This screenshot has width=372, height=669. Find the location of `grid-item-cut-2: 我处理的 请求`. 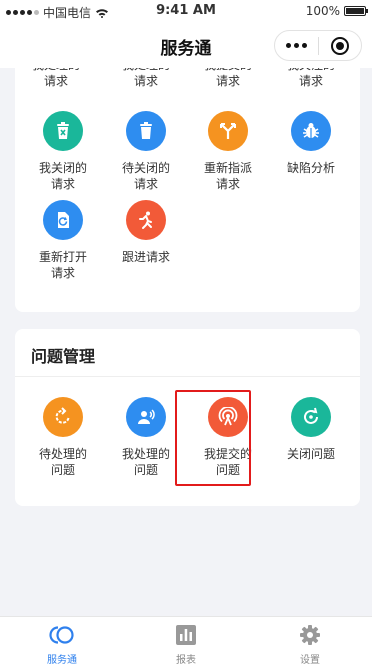

grid-item-cut-2: 我处理的 请求 is located at coordinates (146, 78).